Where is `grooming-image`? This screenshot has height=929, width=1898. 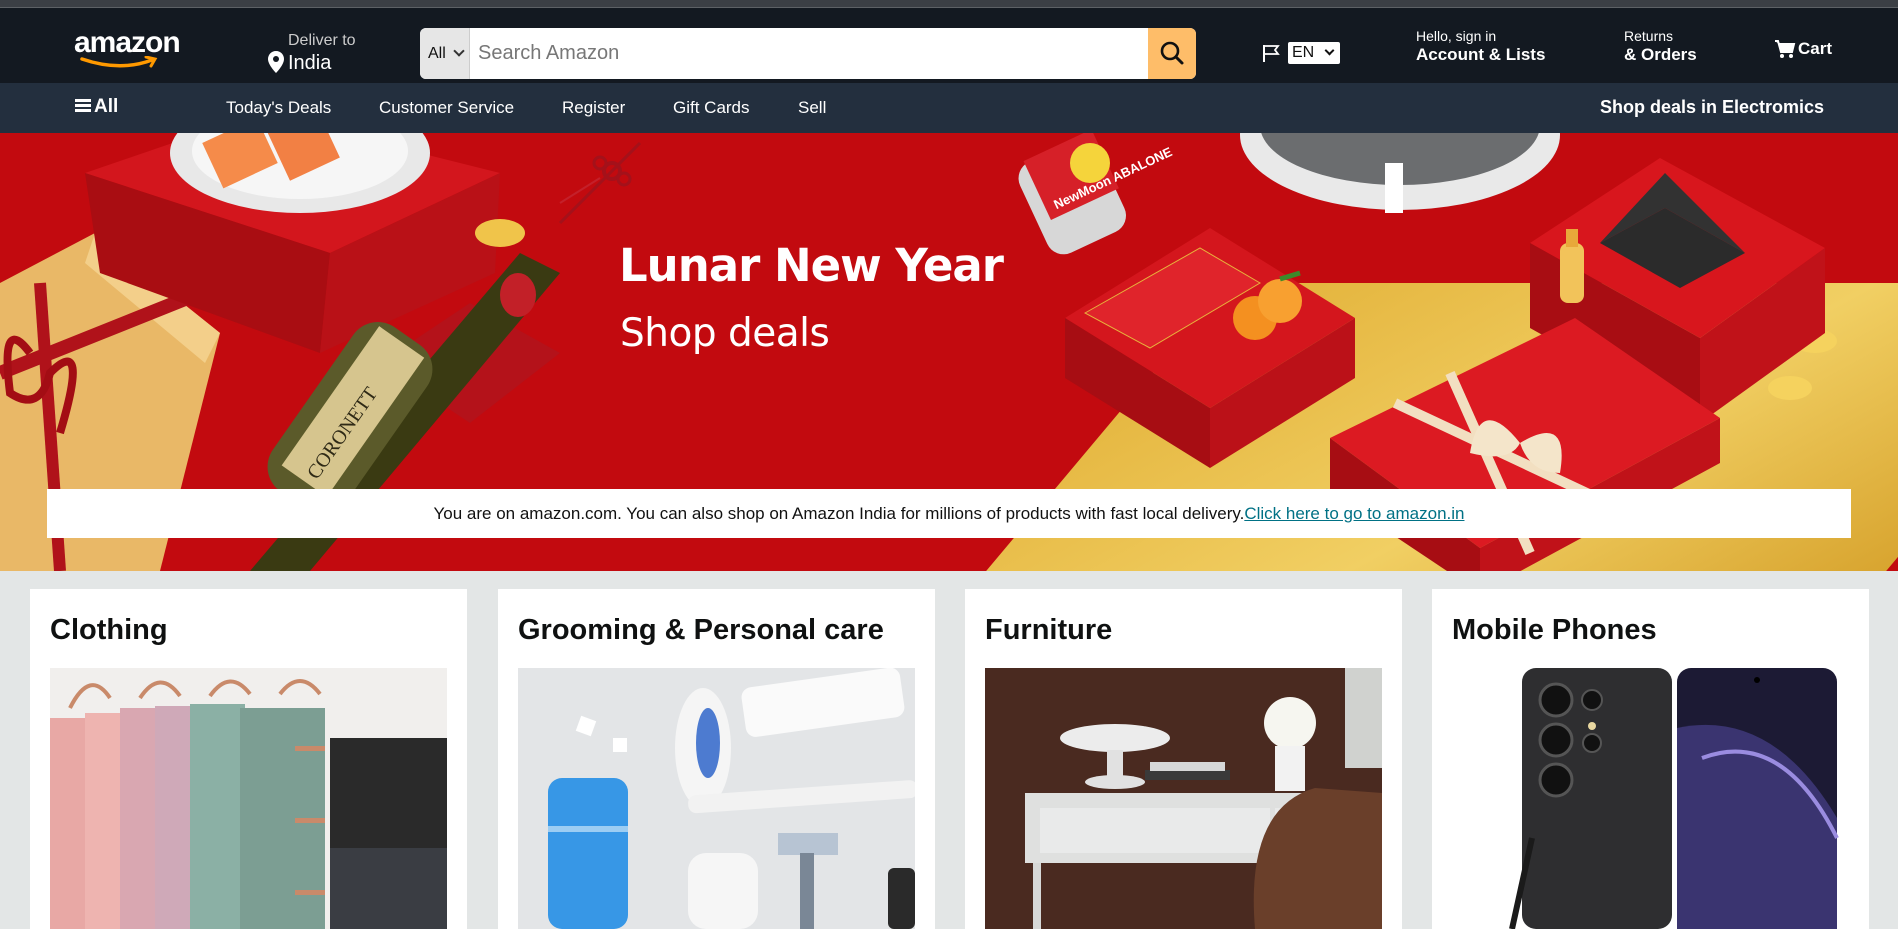
grooming-image is located at coordinates (716, 798).